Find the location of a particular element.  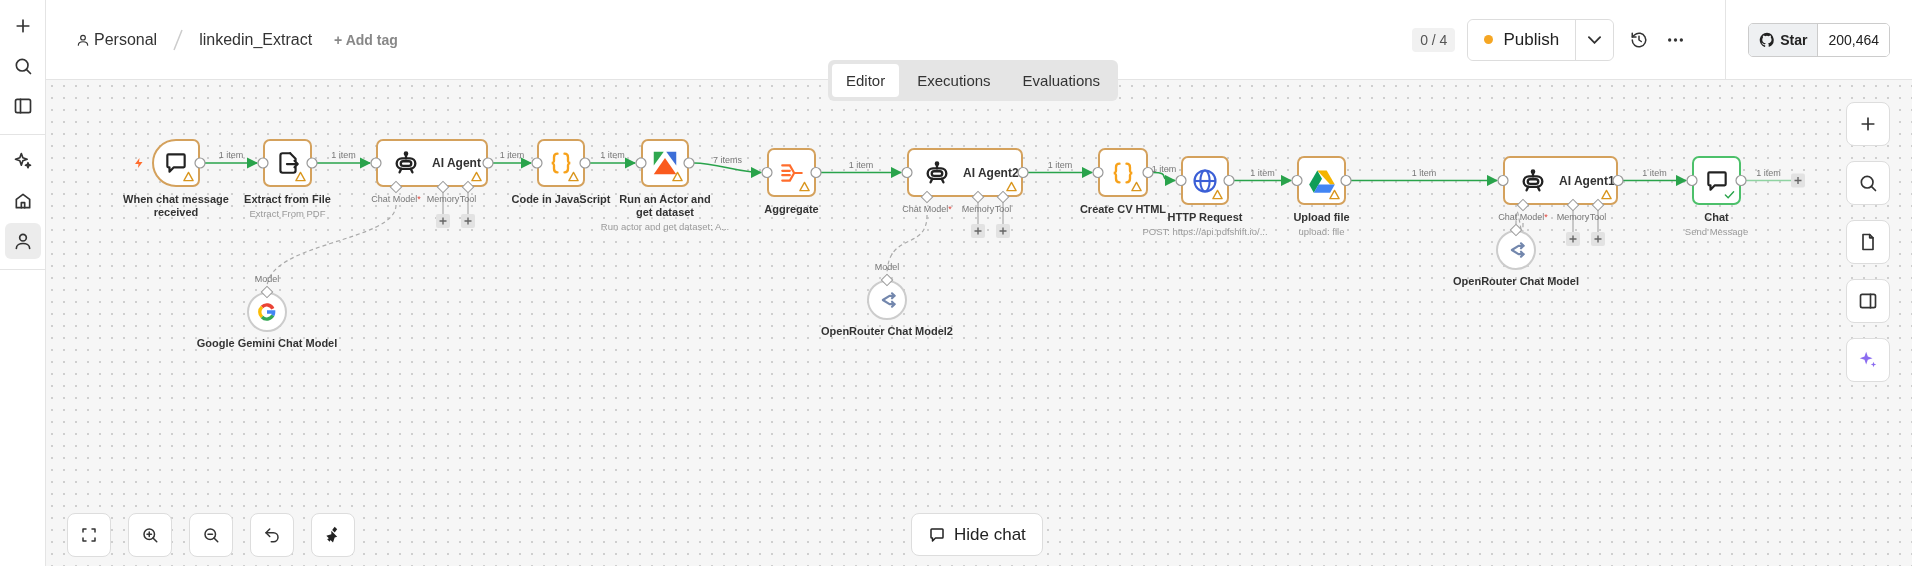

view-tab: Evaluations is located at coordinates (1061, 80).